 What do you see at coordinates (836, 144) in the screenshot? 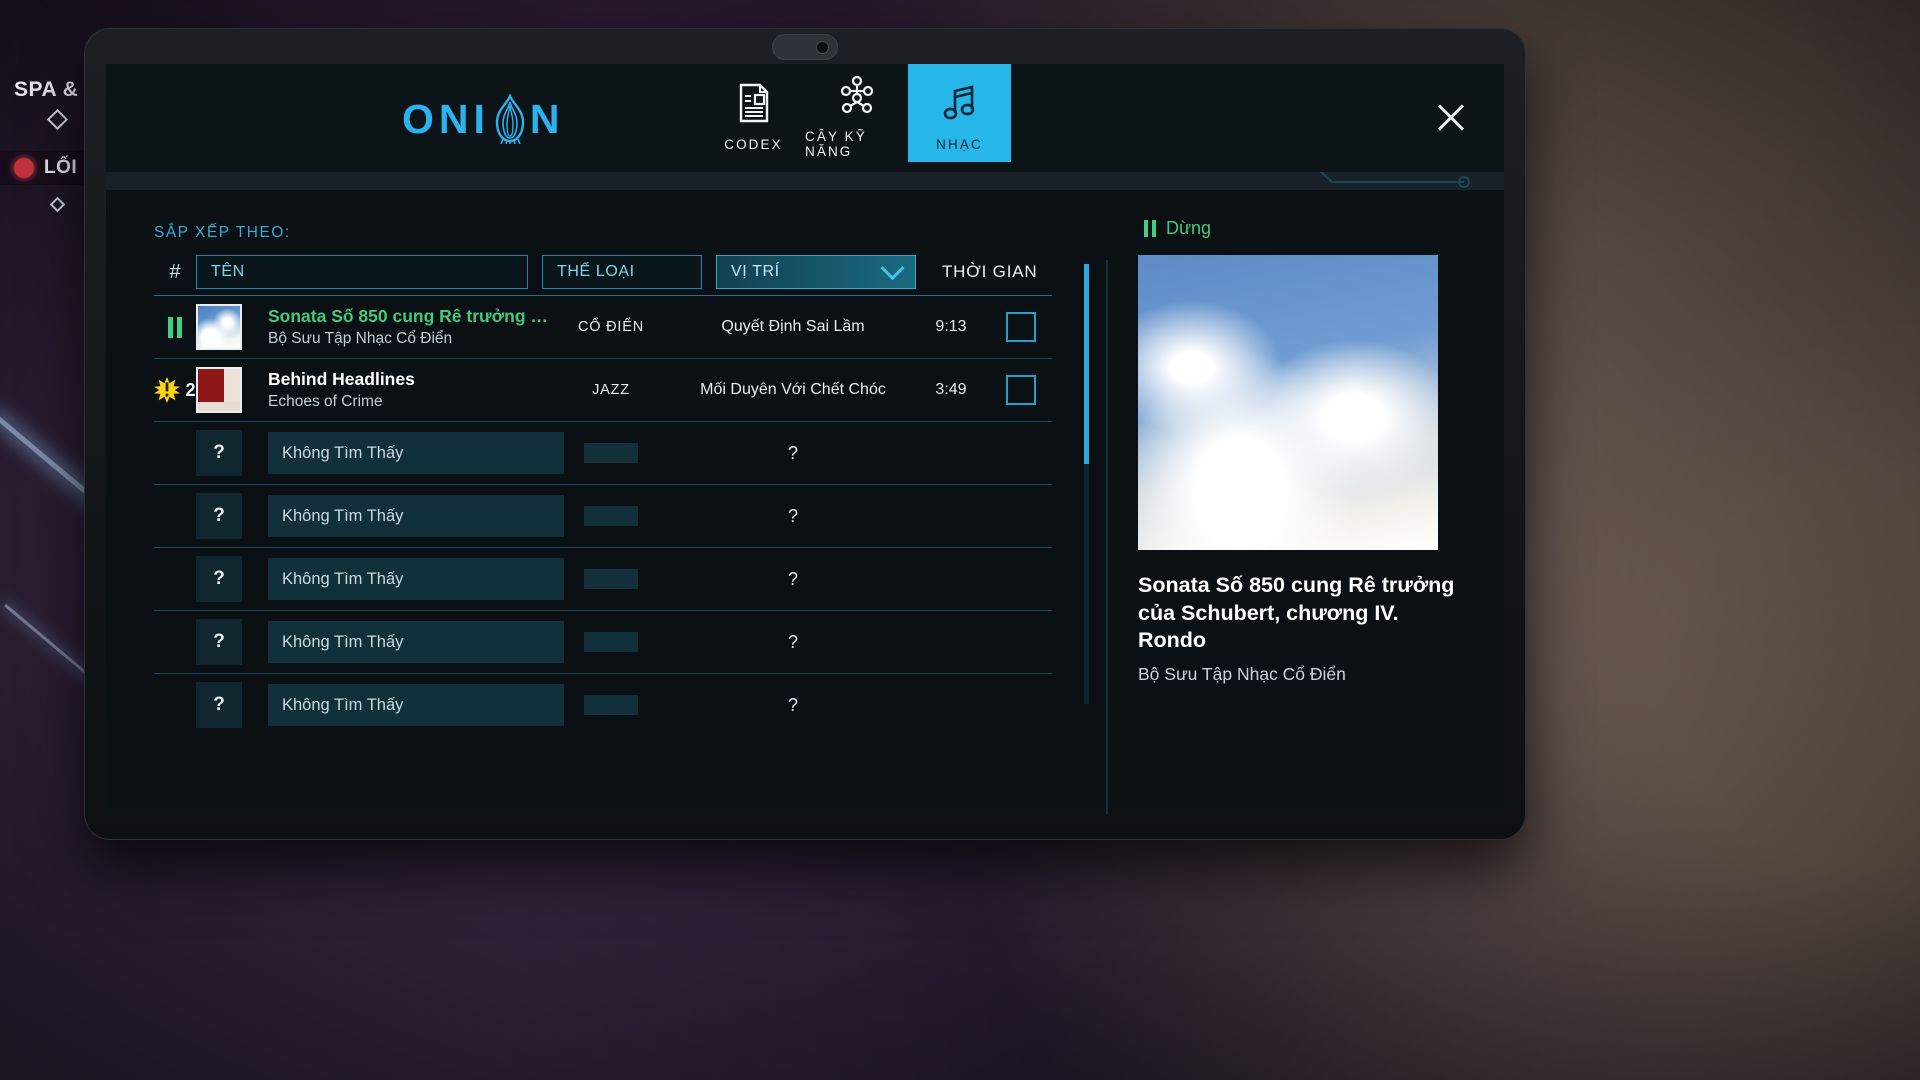
I see `tab-skill-tree-label: CÂY KỸ NĂNG` at bounding box center [836, 144].